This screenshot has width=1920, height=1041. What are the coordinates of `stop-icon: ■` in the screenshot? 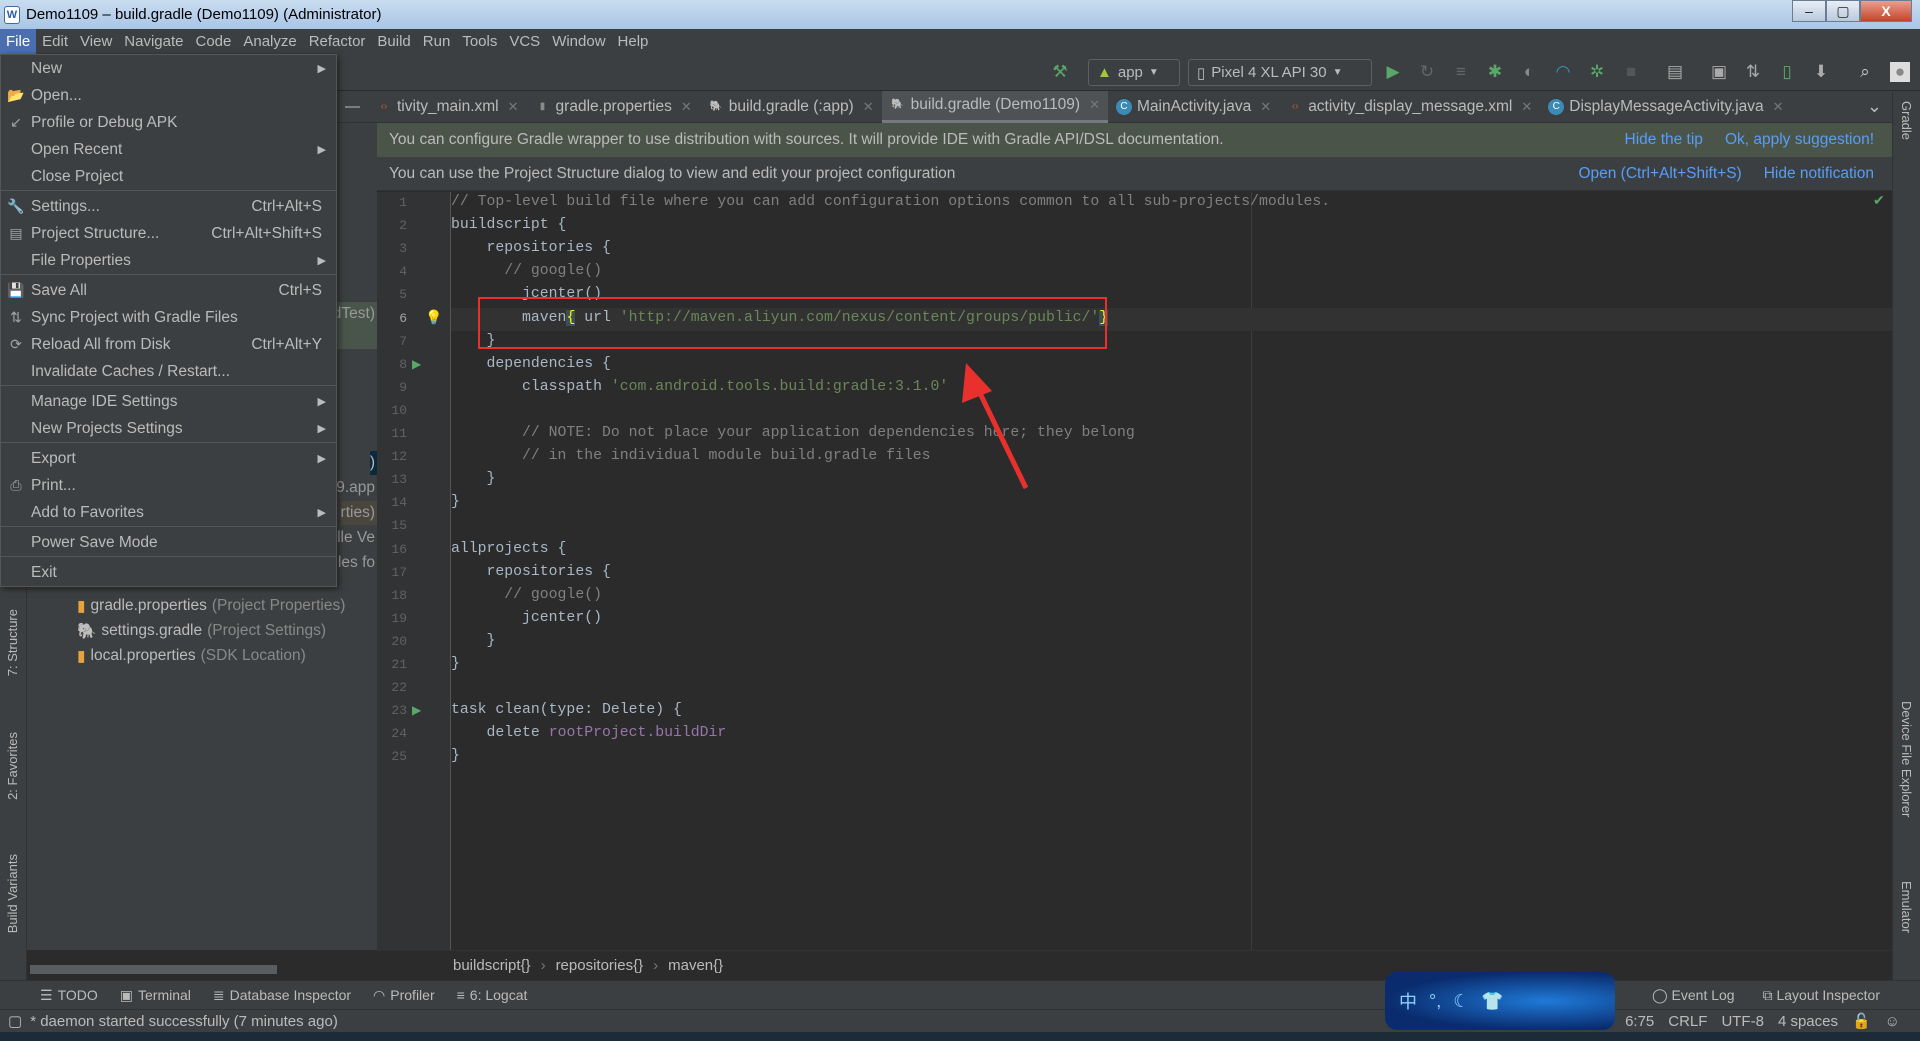 It's located at (1631, 72).